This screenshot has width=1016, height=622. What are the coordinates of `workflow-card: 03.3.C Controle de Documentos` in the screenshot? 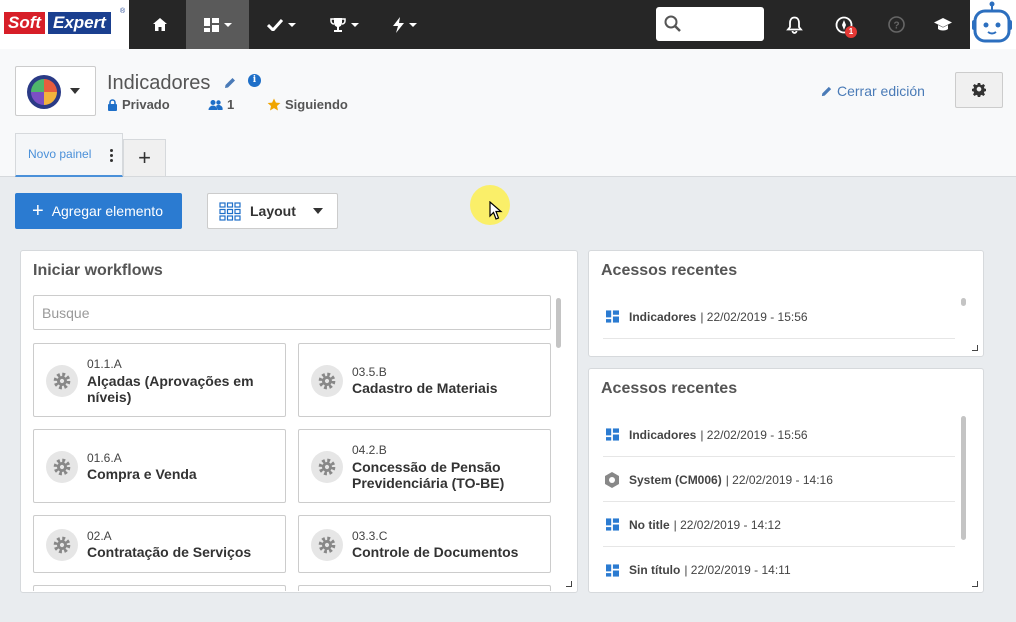 It's located at (424, 544).